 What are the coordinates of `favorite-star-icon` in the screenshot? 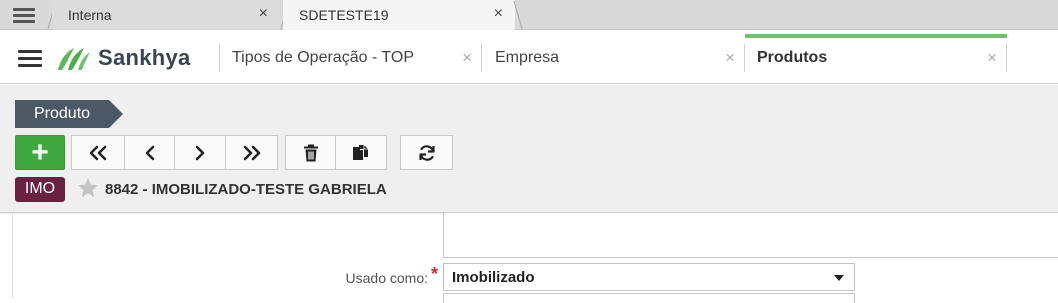 It's located at (88, 188).